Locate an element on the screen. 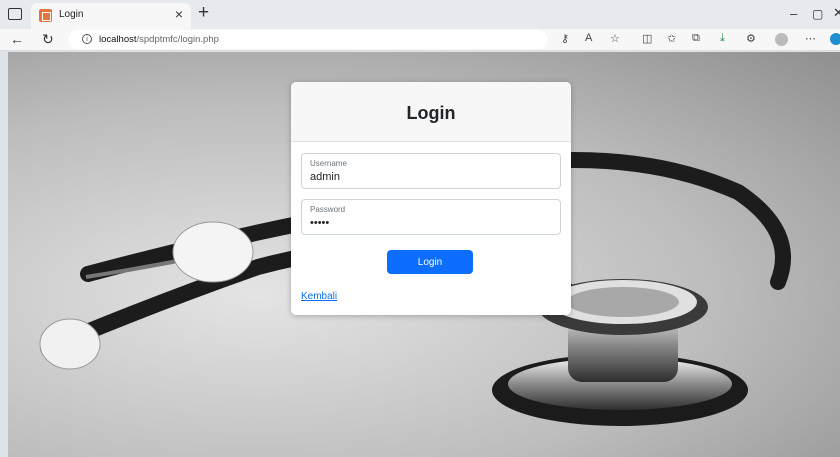 The height and width of the screenshot is (457, 840). tab-actions-icon is located at coordinates (15, 14).